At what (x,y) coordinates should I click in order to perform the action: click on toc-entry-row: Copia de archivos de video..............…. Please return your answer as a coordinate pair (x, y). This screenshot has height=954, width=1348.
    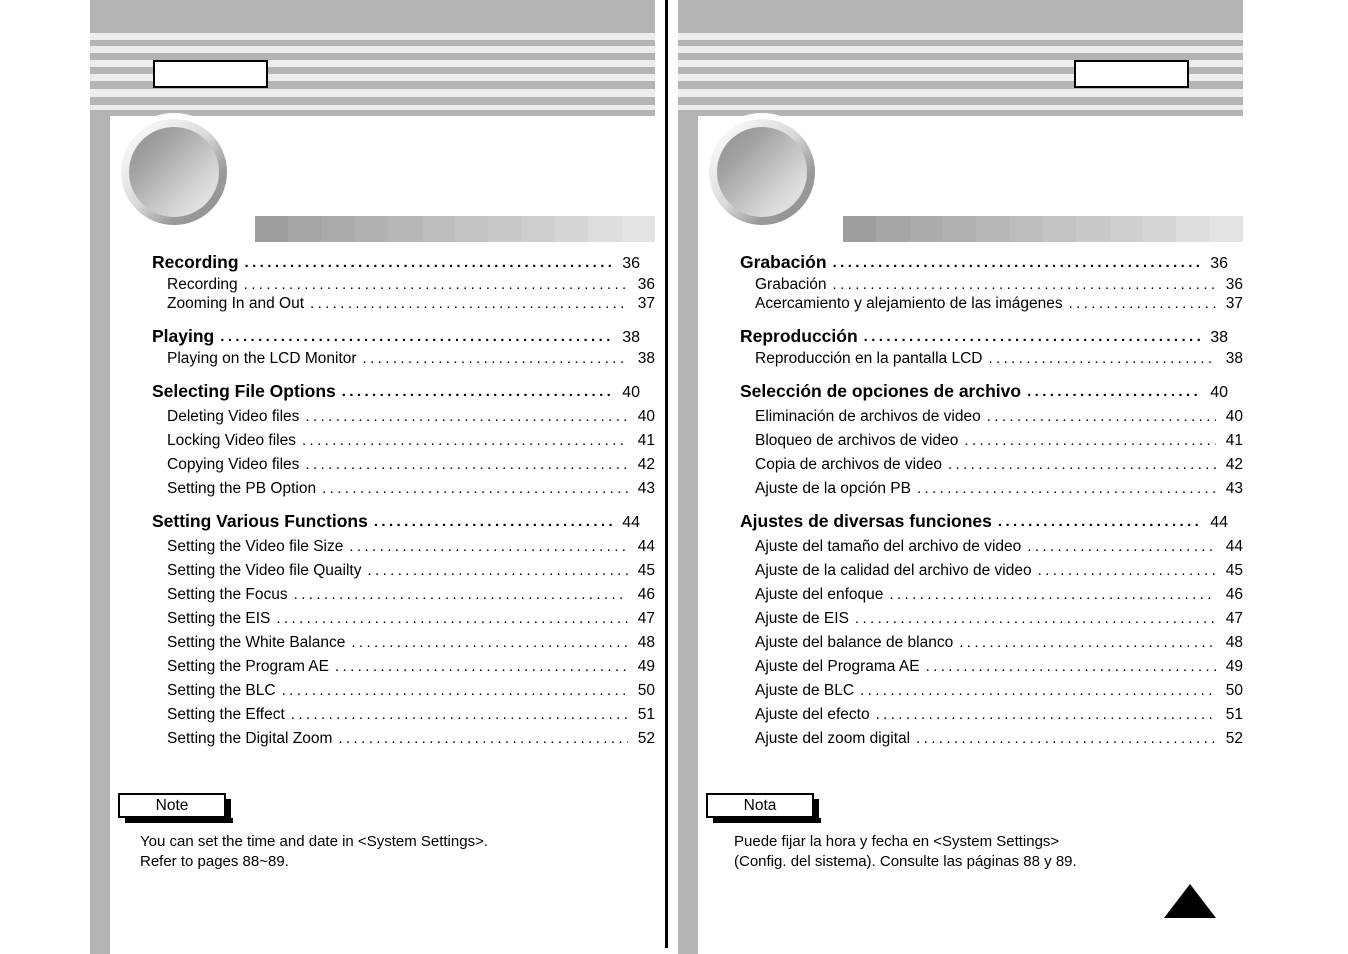
    Looking at the image, I should click on (991, 465).